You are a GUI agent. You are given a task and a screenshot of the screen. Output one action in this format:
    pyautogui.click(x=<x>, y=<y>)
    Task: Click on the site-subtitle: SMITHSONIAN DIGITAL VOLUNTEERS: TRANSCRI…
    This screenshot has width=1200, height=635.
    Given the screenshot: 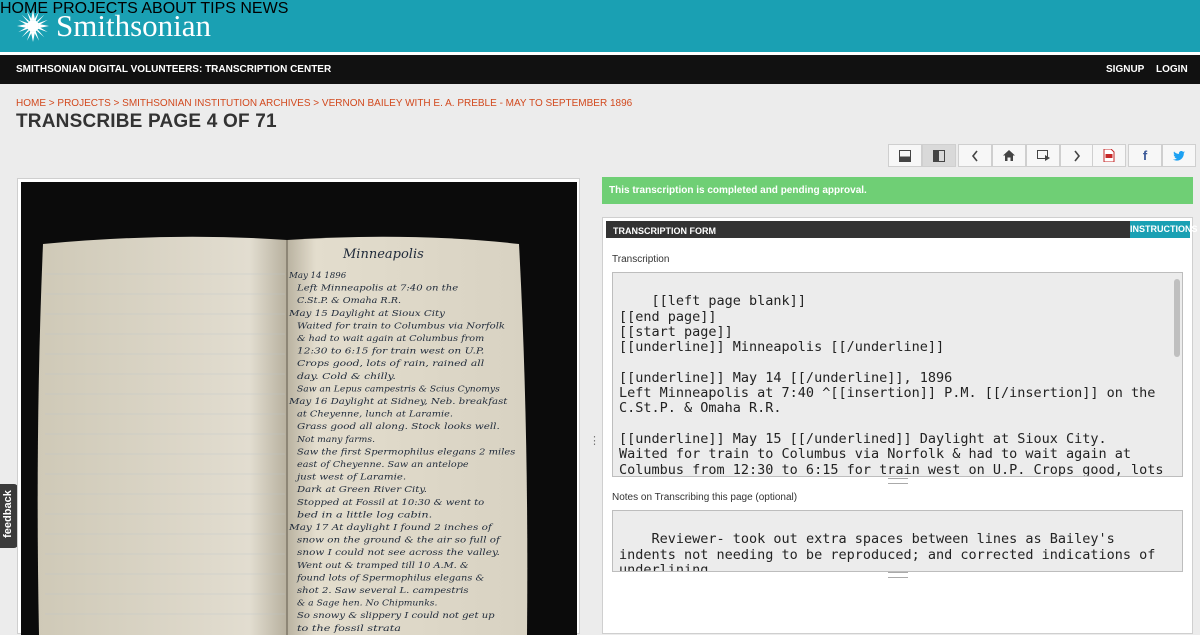 What is the action you would take?
    pyautogui.click(x=174, y=69)
    